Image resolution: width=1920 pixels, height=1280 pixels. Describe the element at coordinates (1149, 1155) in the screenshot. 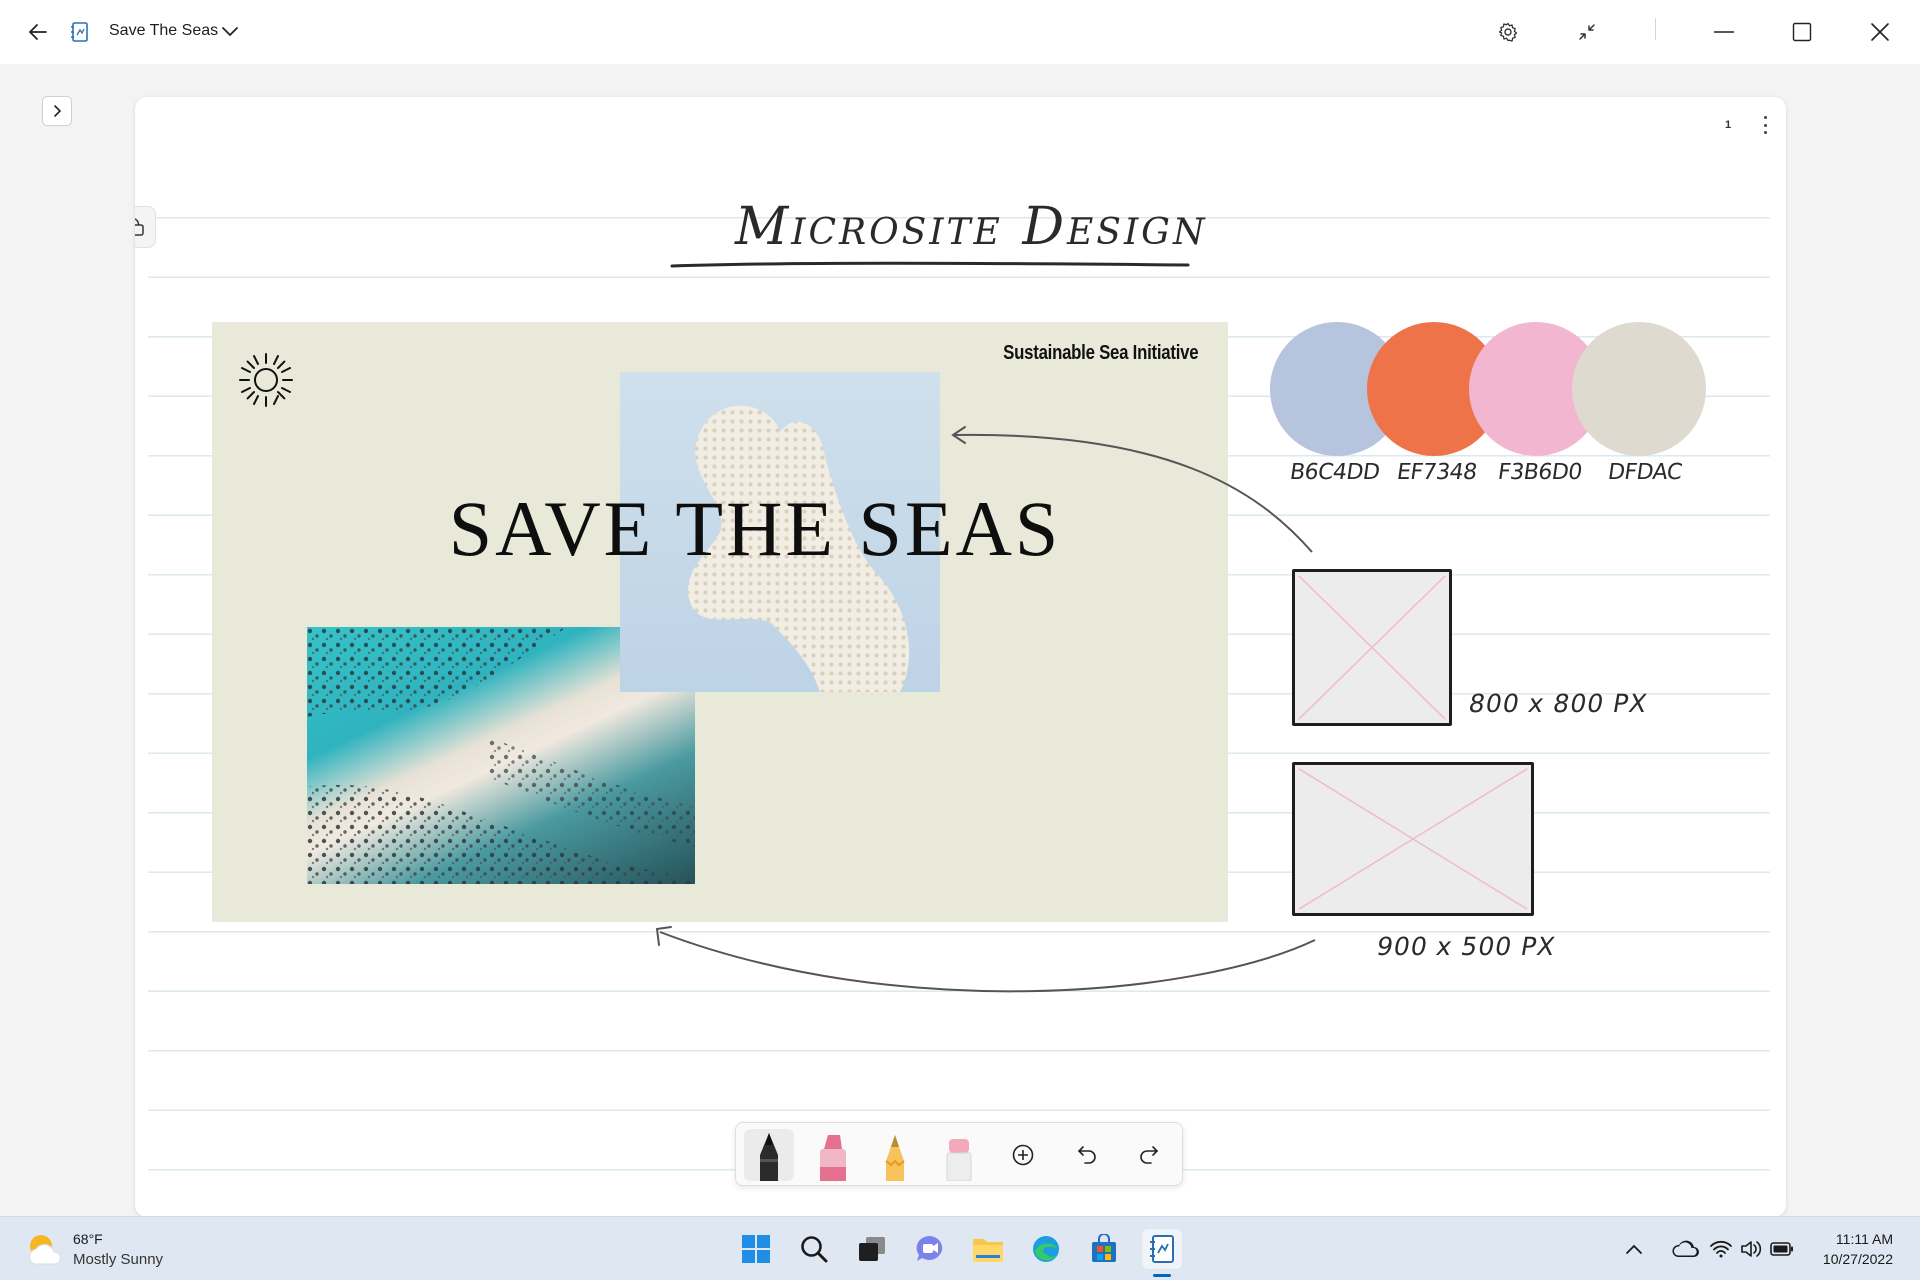

I see `redo-icon` at that location.